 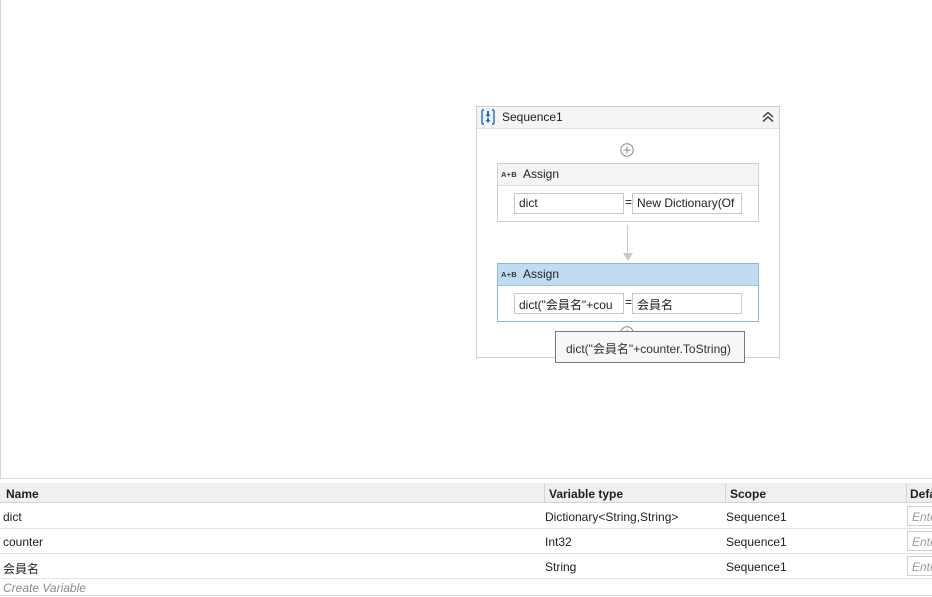 What do you see at coordinates (558, 542) in the screenshot?
I see `variable-type: Int32` at bounding box center [558, 542].